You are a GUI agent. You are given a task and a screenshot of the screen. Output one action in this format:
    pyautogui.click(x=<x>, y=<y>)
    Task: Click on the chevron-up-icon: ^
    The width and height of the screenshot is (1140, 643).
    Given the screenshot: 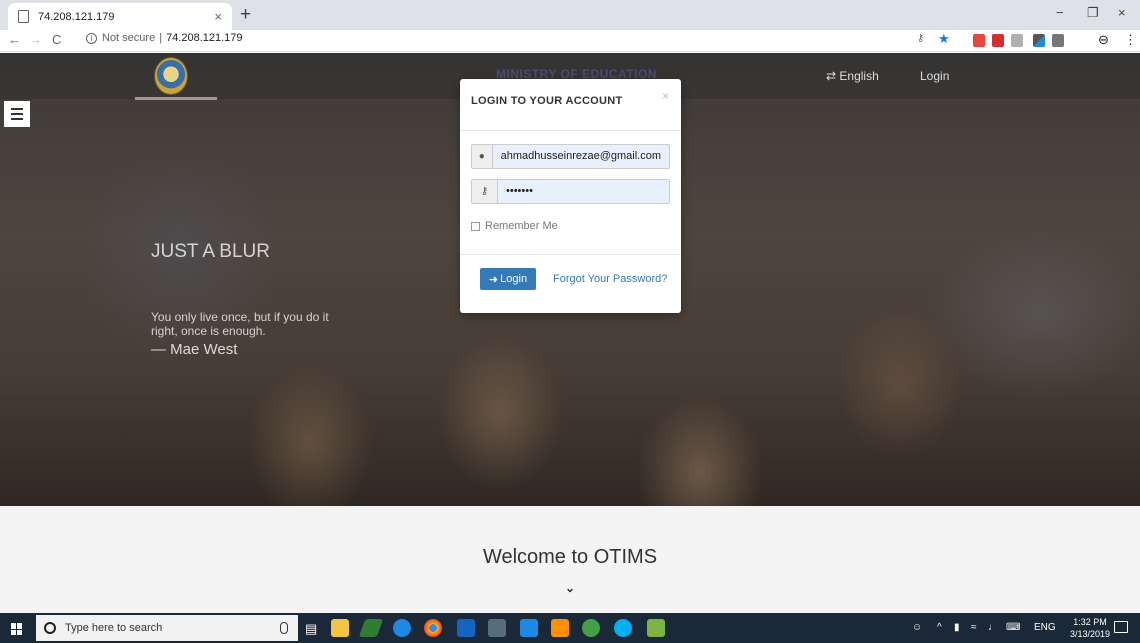 What is the action you would take?
    pyautogui.click(x=939, y=627)
    